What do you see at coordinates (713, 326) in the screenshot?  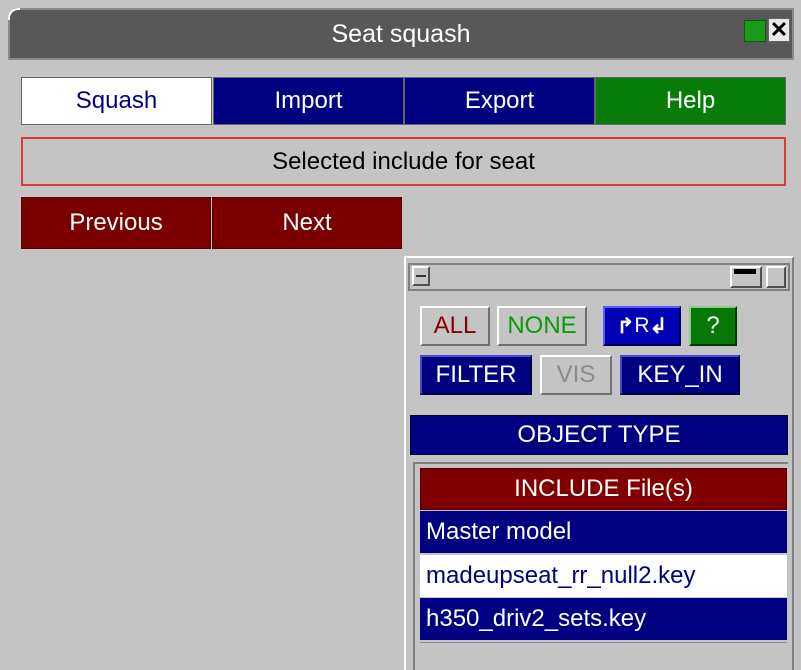 I see `help-question-button: ?` at bounding box center [713, 326].